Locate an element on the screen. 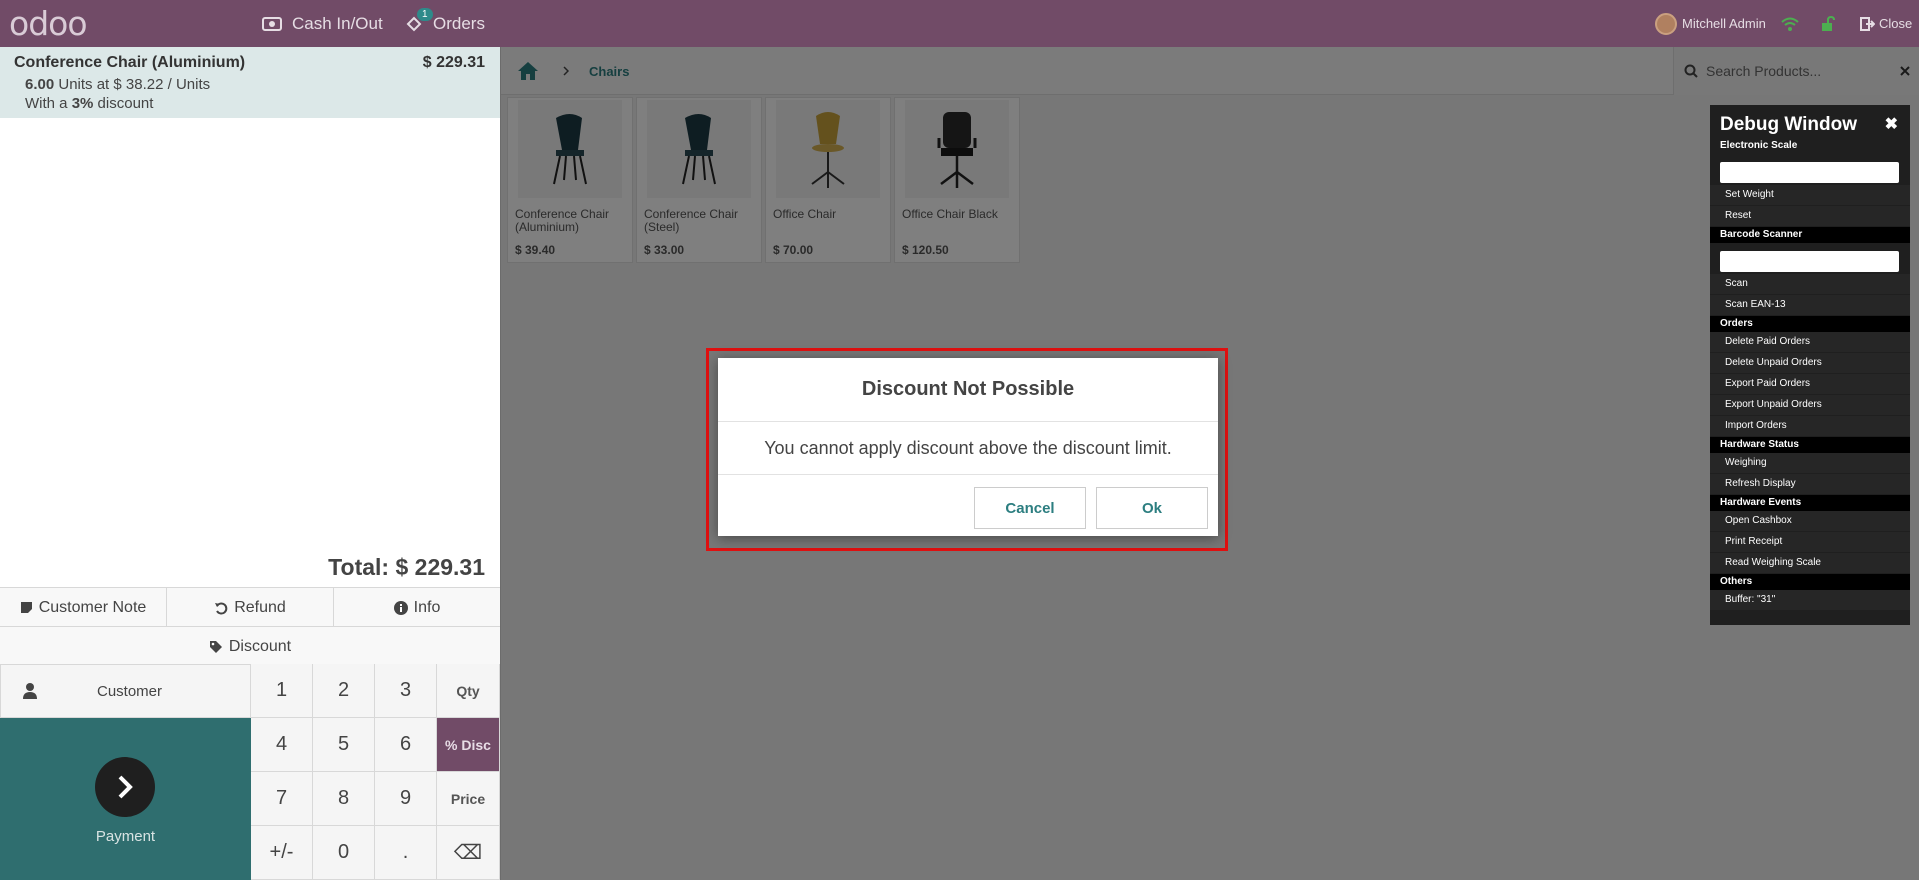 The height and width of the screenshot is (880, 1919). undo-icon is located at coordinates (221, 608).